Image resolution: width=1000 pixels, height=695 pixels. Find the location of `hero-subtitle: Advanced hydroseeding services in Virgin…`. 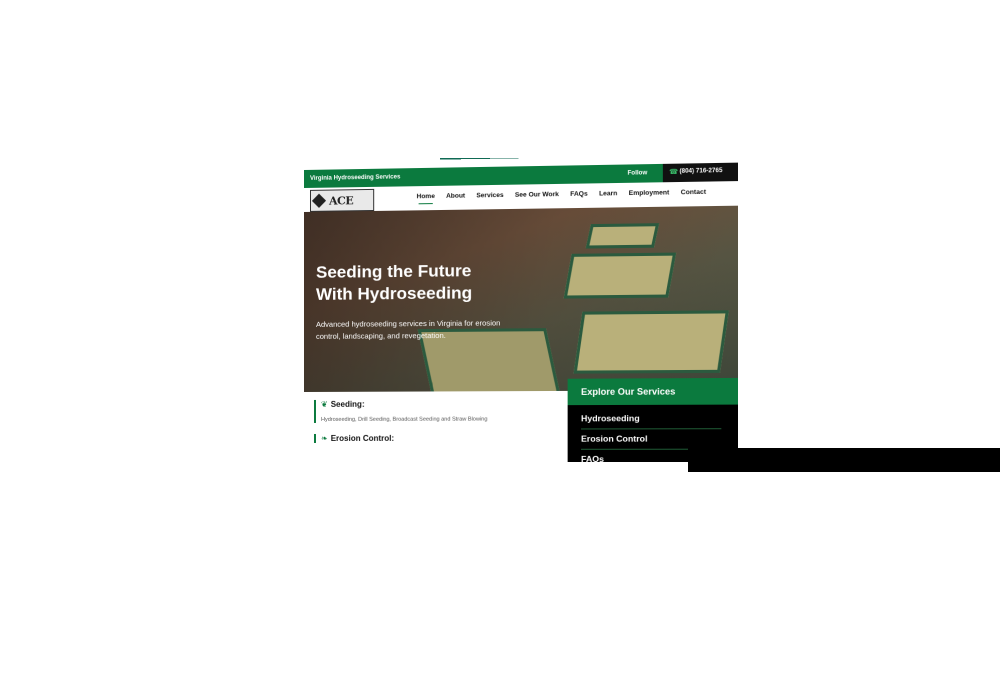

hero-subtitle: Advanced hydroseeding services in Virgin… is located at coordinates (419, 330).